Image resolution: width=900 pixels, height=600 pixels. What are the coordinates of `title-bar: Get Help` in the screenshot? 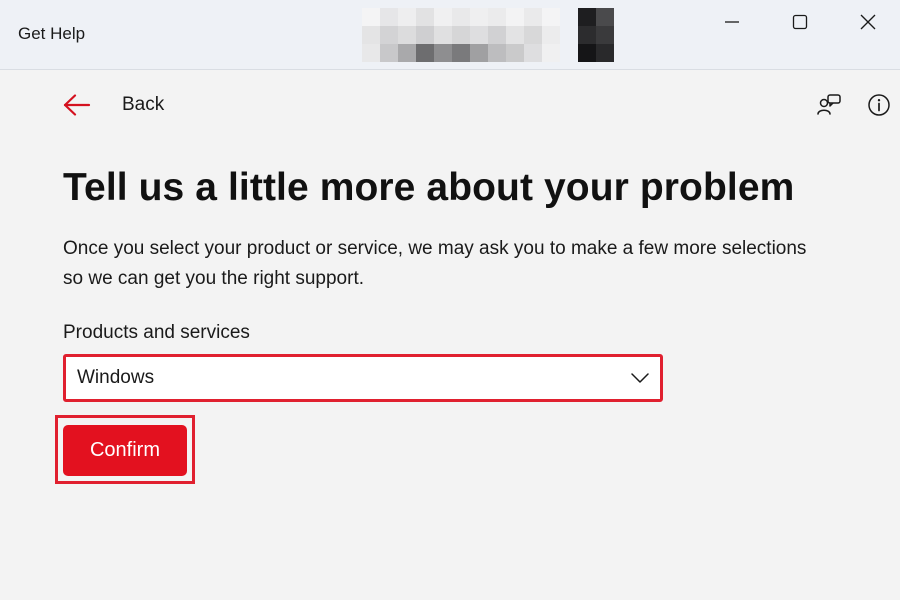 It's located at (450, 35).